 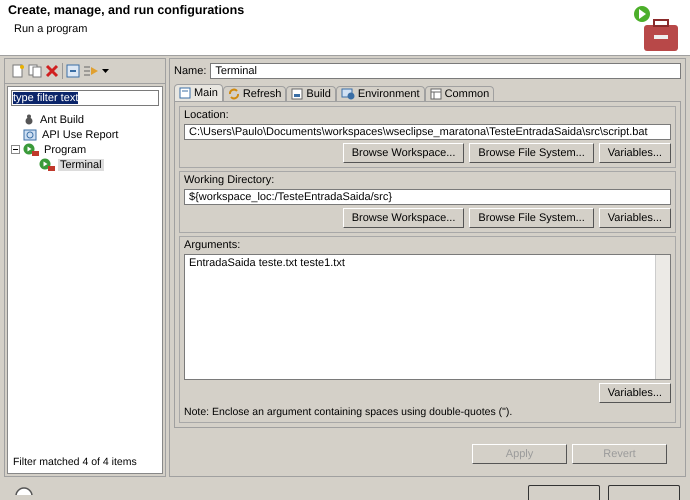 What do you see at coordinates (85, 98) in the screenshot?
I see `filter-field: type filter text` at bounding box center [85, 98].